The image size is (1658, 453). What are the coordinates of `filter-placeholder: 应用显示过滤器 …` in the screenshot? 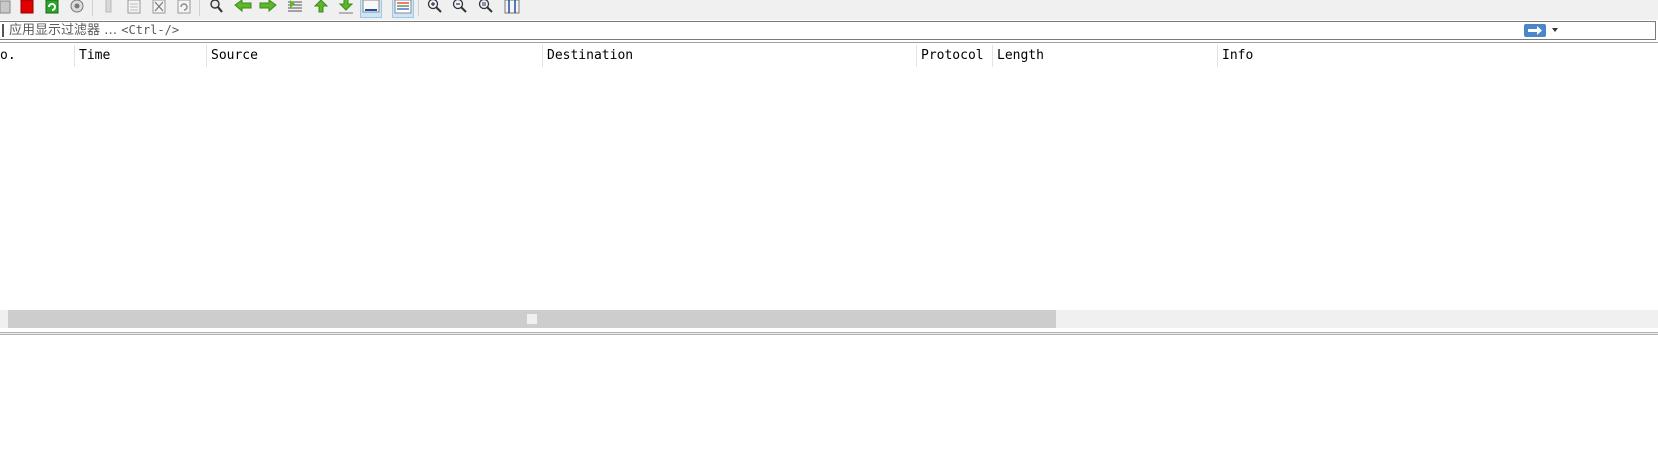 It's located at (63, 30).